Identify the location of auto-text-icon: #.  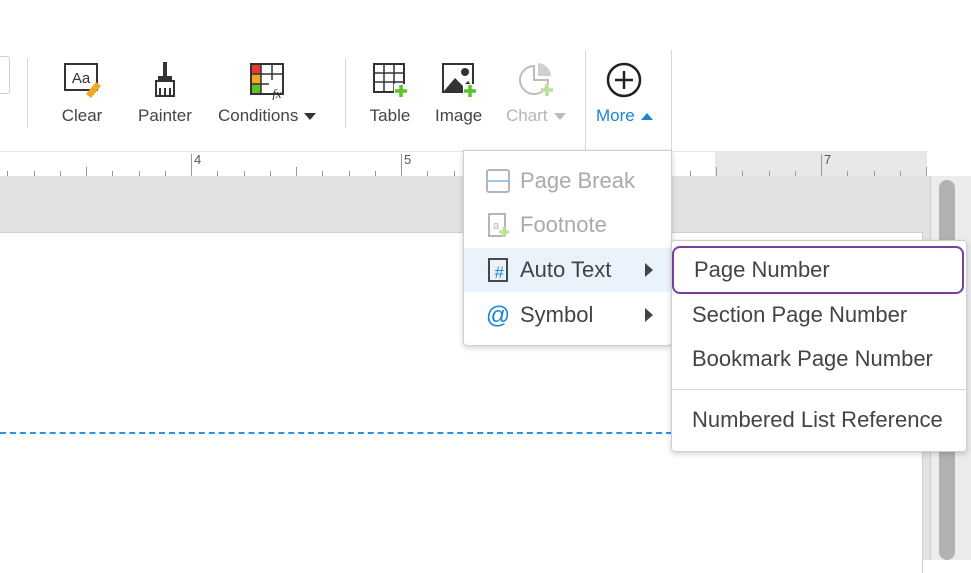
(498, 270).